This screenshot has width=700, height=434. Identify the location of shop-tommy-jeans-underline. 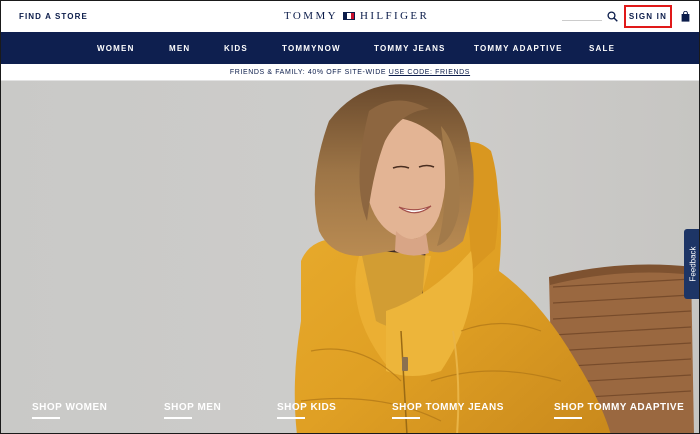
(406, 418).